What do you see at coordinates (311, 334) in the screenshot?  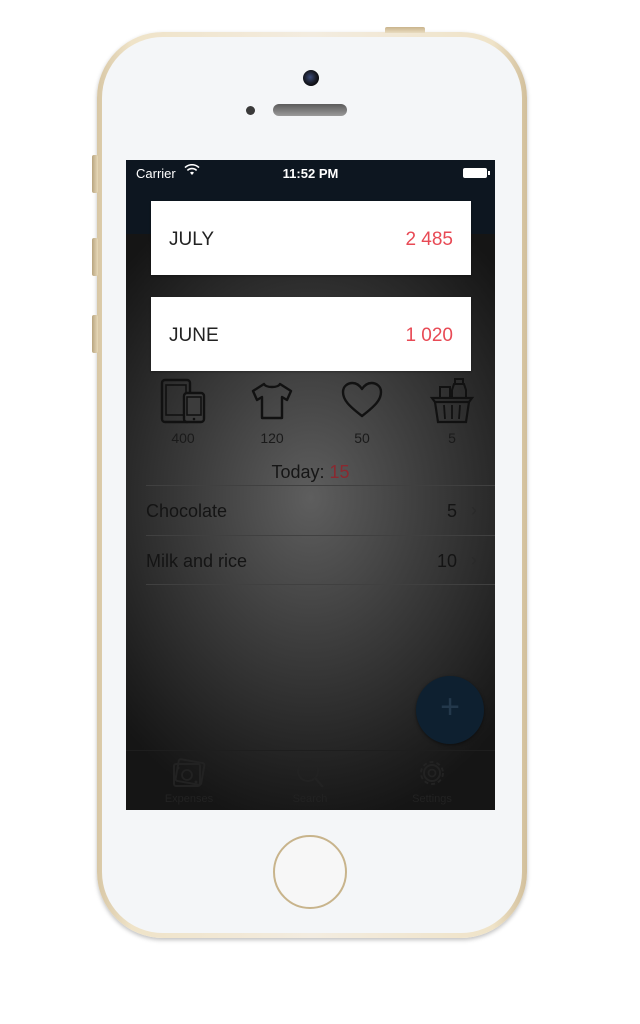 I see `month-card-june: JUNE 1 020` at bounding box center [311, 334].